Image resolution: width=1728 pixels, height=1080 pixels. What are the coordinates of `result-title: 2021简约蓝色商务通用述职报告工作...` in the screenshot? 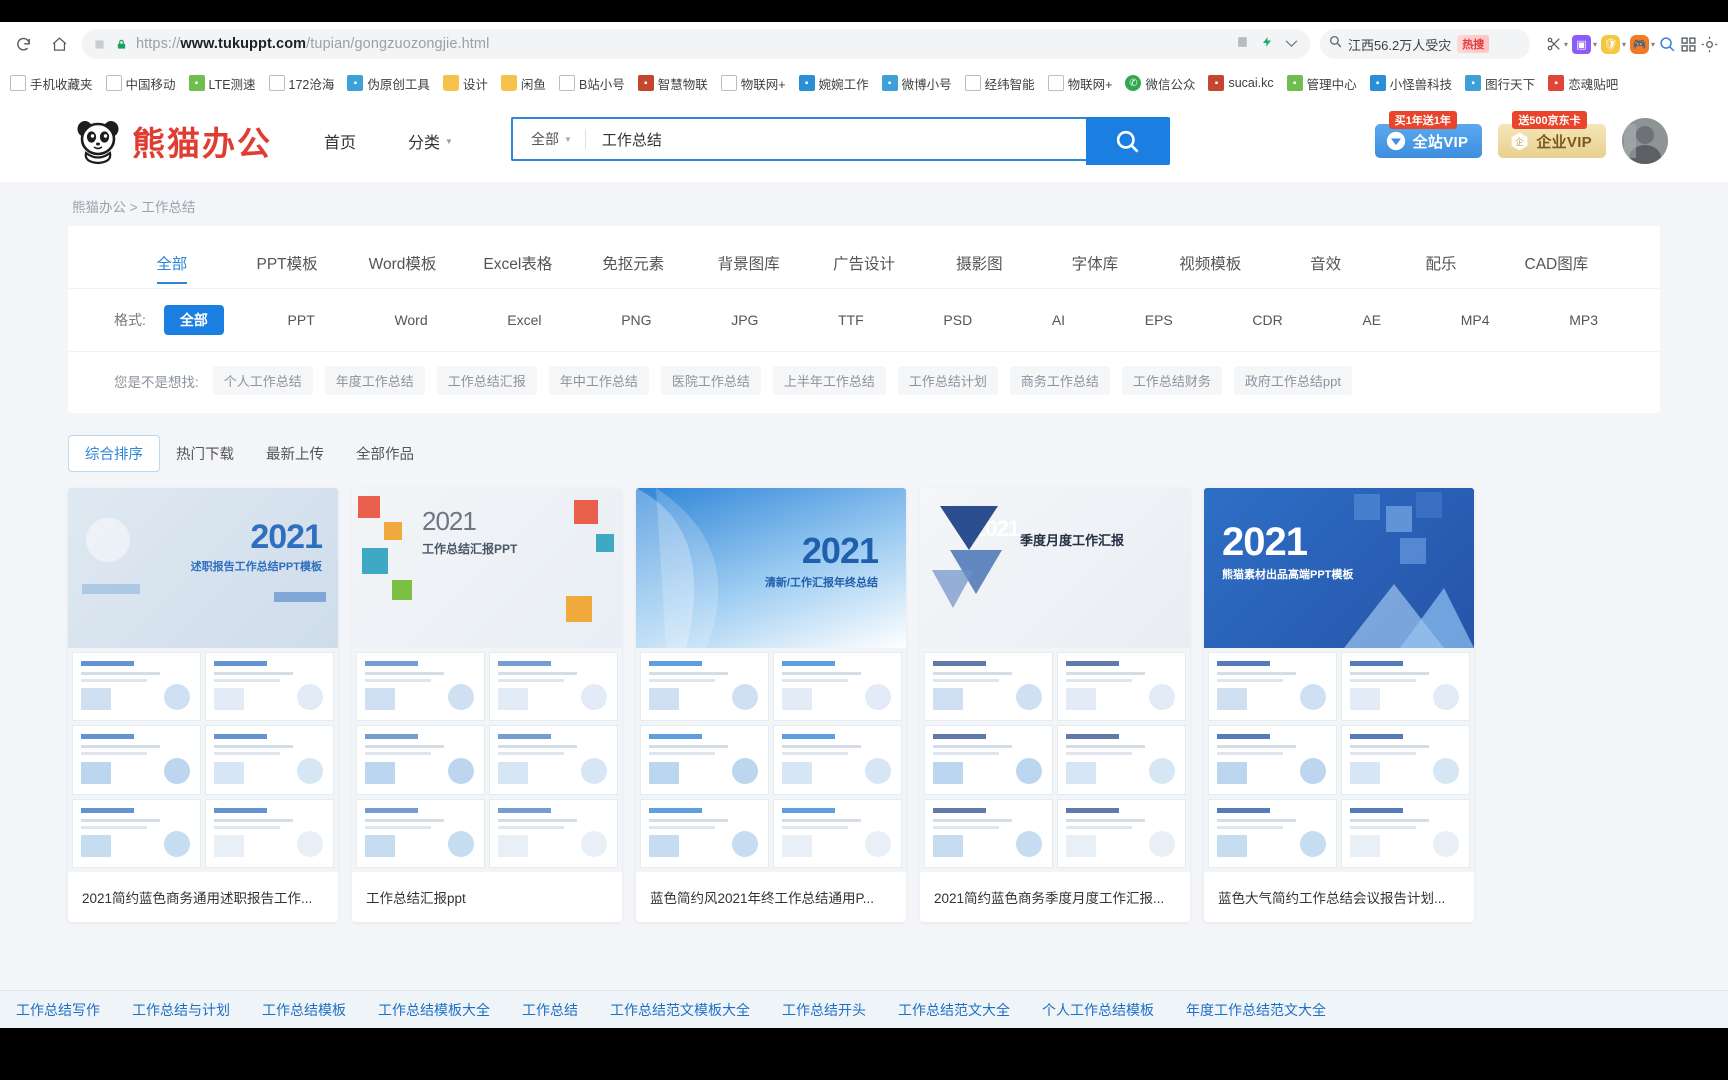 It's located at (203, 897).